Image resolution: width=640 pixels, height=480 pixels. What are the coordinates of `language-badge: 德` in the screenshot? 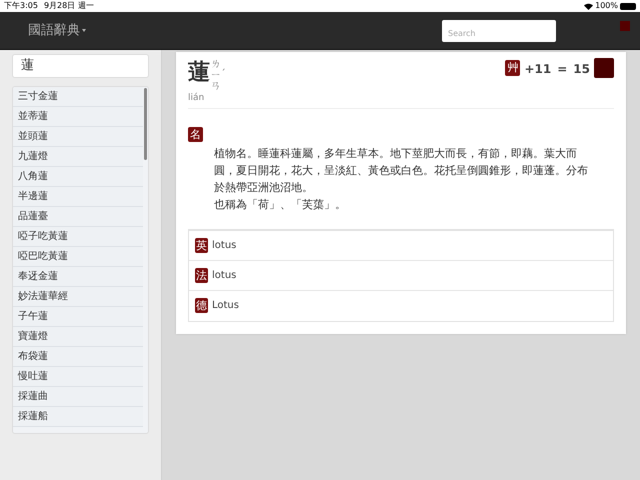 It's located at (201, 305).